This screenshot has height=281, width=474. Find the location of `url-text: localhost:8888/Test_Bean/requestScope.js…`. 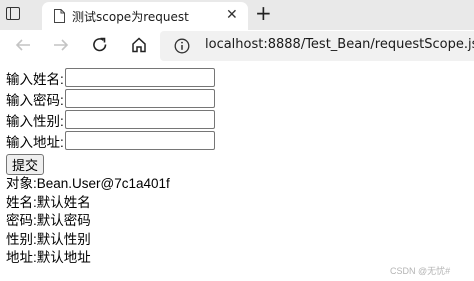

url-text: localhost:8888/Test_Bean/requestScope.js… is located at coordinates (339, 44).